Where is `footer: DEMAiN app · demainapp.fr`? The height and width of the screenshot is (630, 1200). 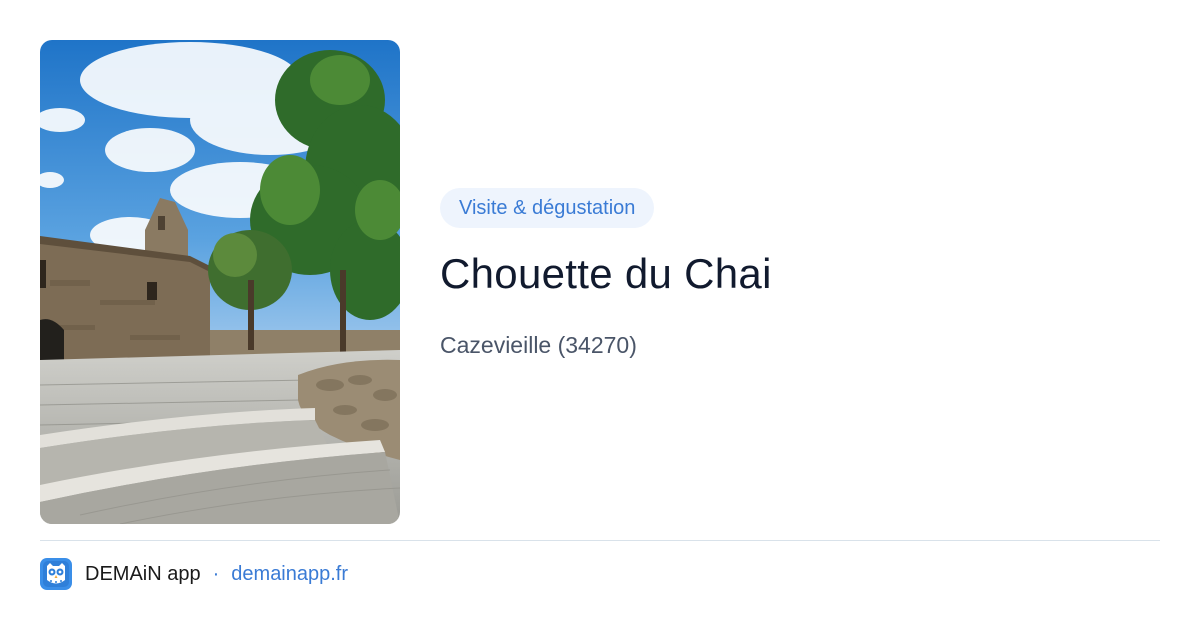
footer: DEMAiN app · demainapp.fr is located at coordinates (194, 574).